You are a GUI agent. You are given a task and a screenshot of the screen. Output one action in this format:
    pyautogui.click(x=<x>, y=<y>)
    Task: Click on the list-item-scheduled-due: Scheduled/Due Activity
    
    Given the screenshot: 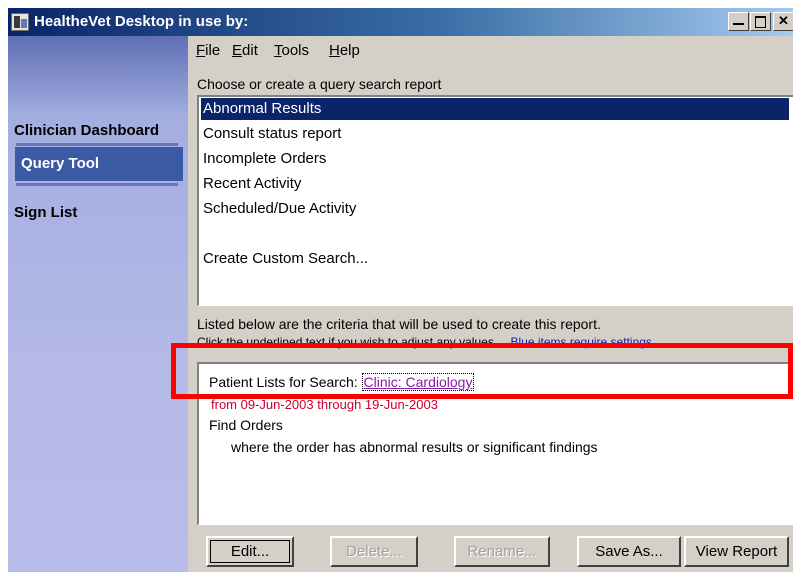 What is the action you would take?
    pyautogui.click(x=278, y=209)
    